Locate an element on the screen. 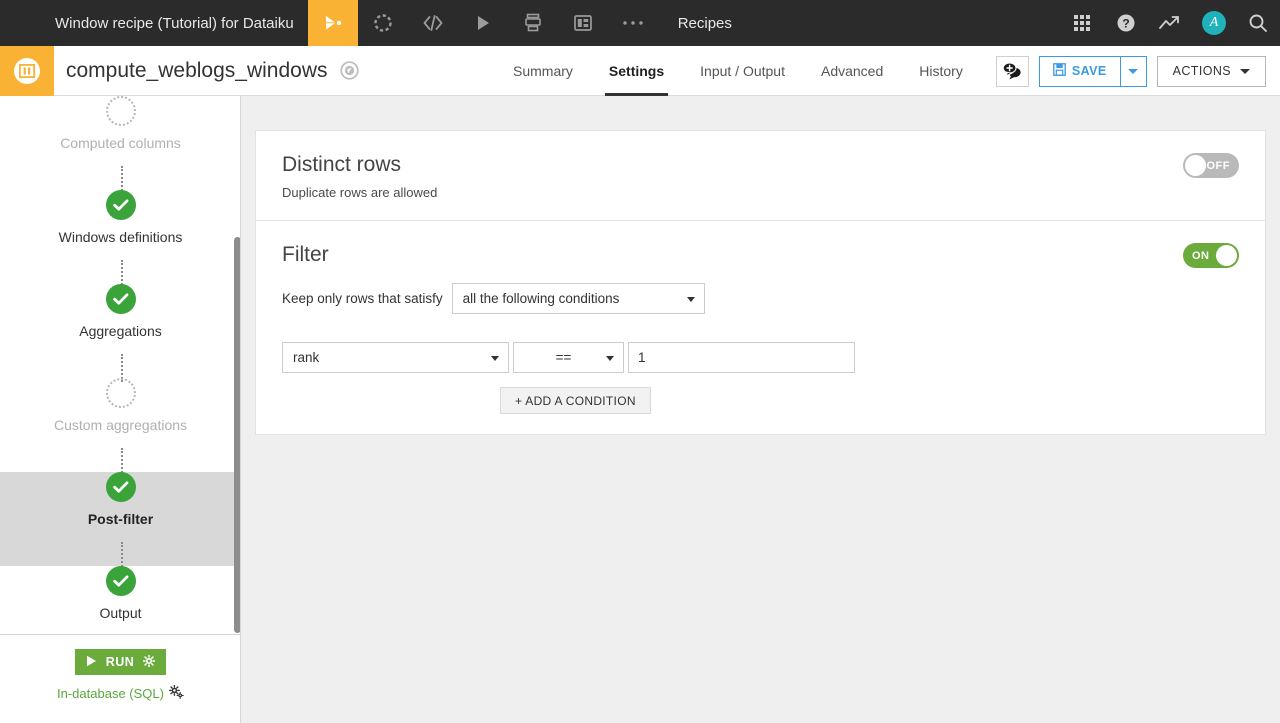 This screenshot has height=723, width=1280. actions-button: ACTIONS is located at coordinates (1211, 71).